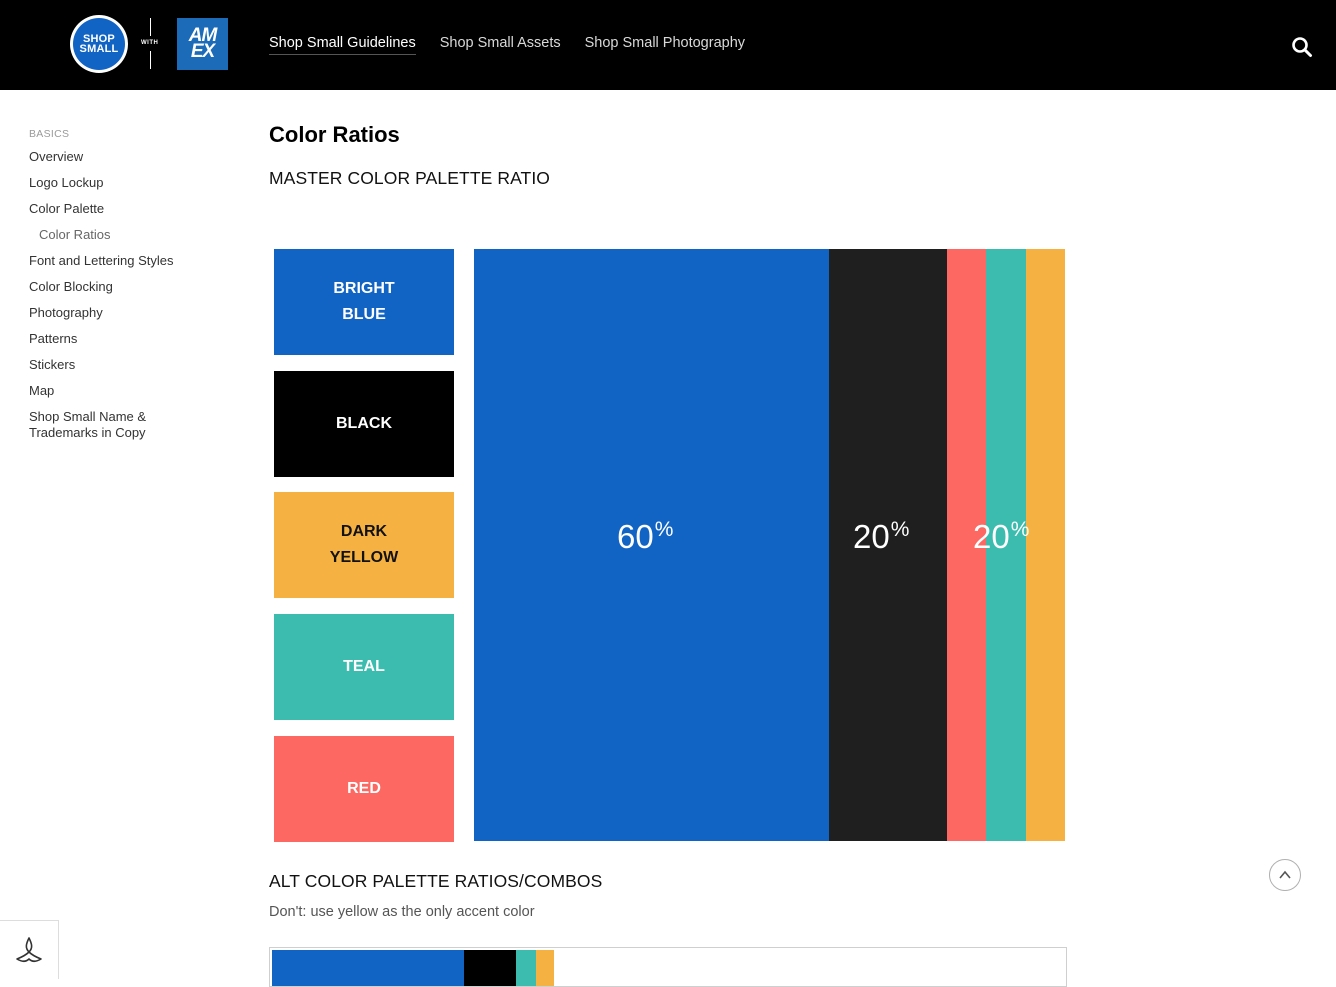 The height and width of the screenshot is (987, 1336). I want to click on amex-logo-text-ex: EX, so click(202, 51).